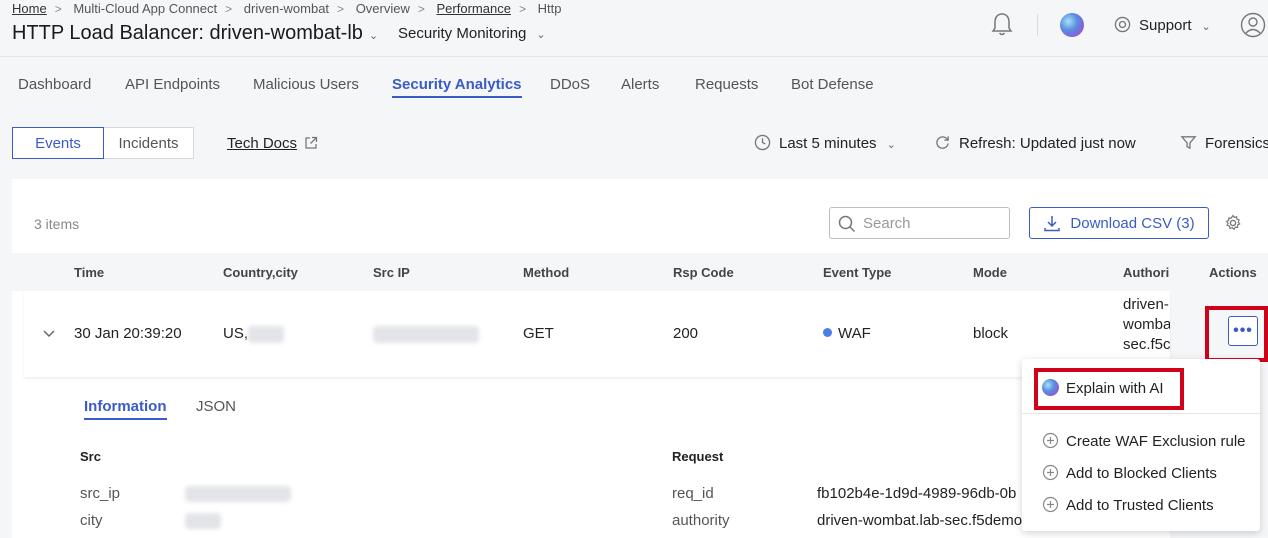  Describe the element at coordinates (917, 493) in the screenshot. I see `field-value-req-id: fb102b4e-1d9d-4989-96db-0b` at that location.